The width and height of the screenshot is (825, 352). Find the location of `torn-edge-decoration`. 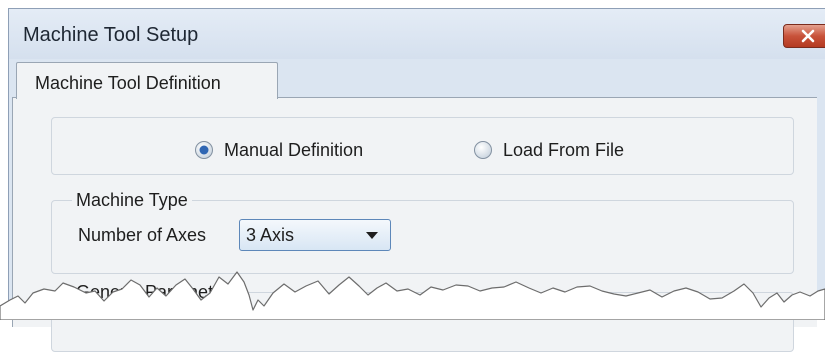

torn-edge-decoration is located at coordinates (412, 295).